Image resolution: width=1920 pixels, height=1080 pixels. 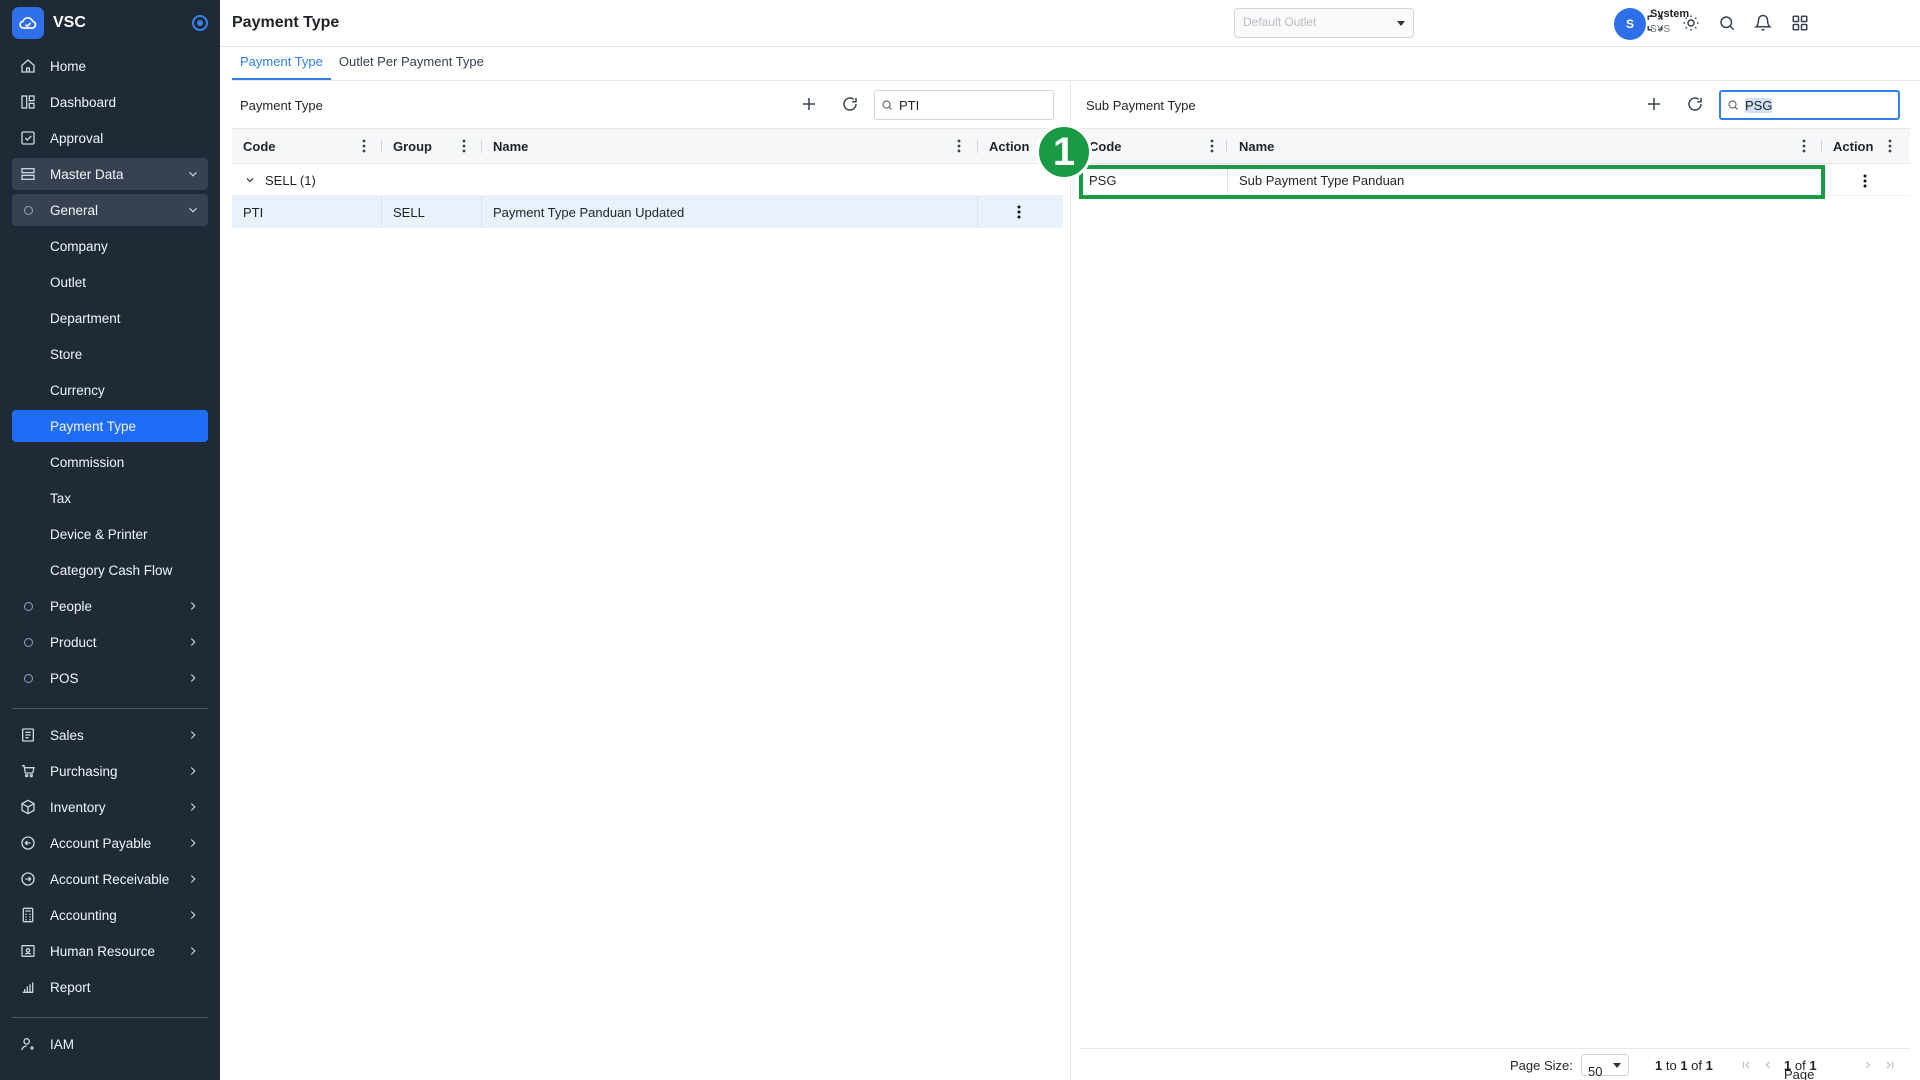 What do you see at coordinates (1800, 23) in the screenshot?
I see `apps-grid-icon` at bounding box center [1800, 23].